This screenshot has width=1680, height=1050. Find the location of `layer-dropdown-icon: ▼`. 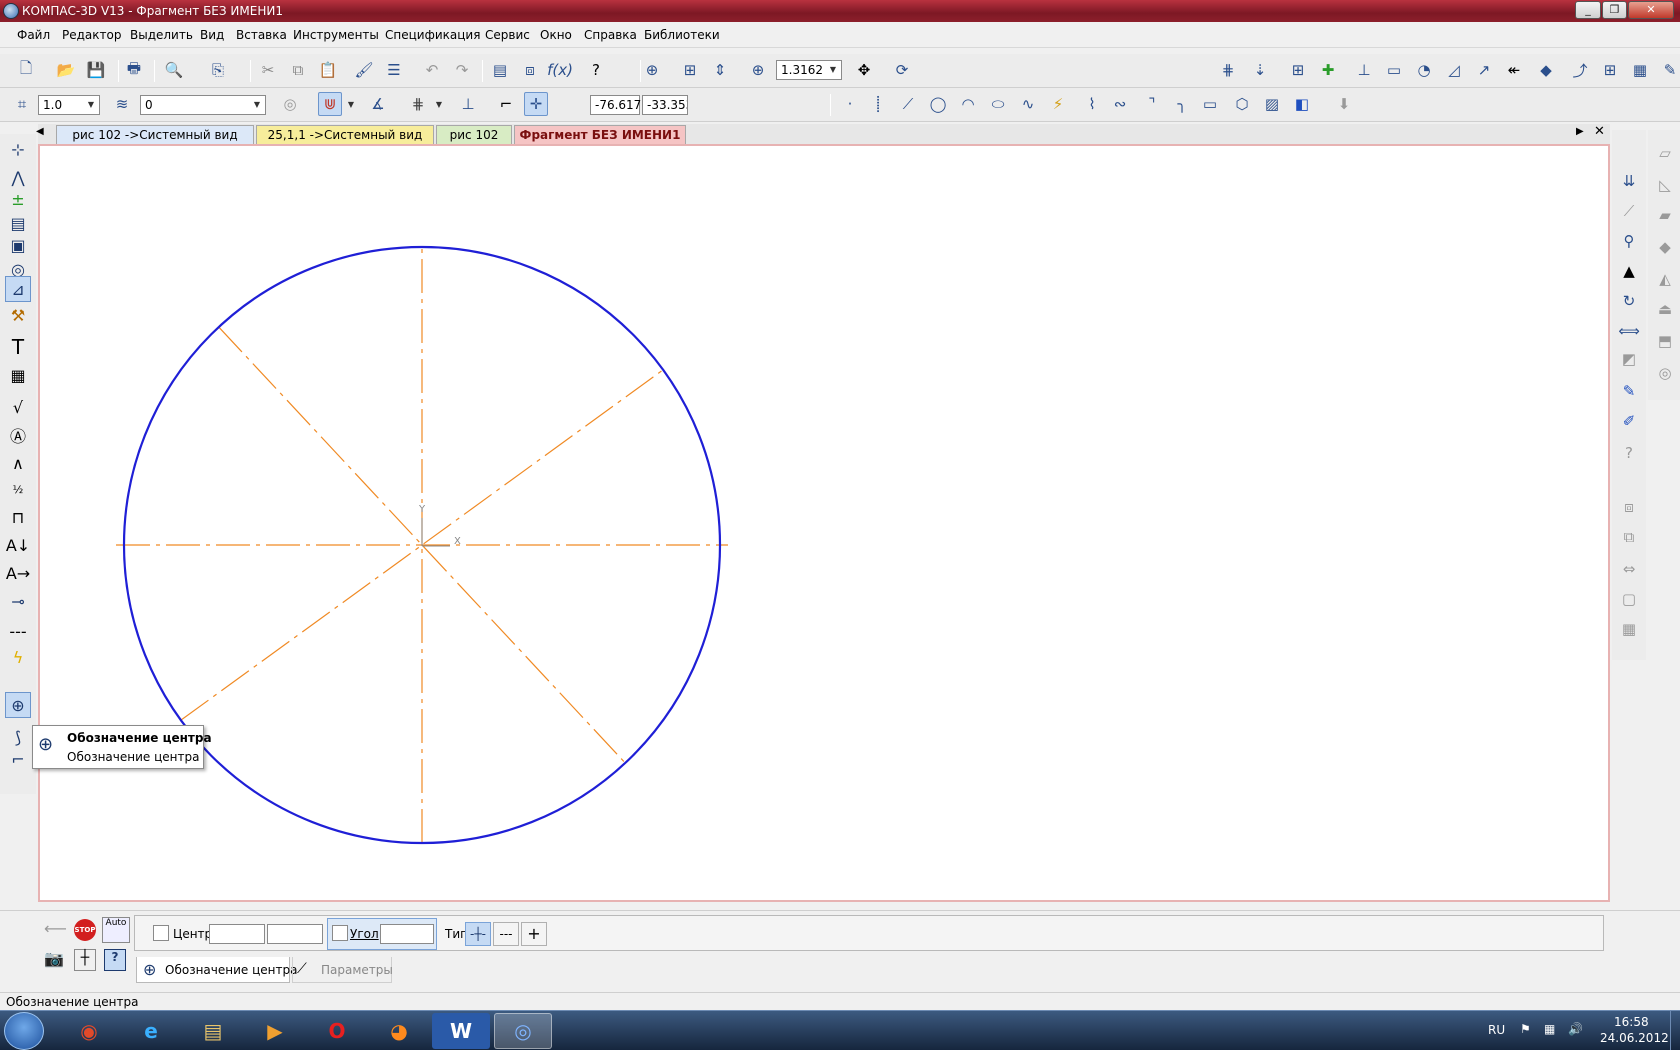

layer-dropdown-icon: ▼ is located at coordinates (257, 105).